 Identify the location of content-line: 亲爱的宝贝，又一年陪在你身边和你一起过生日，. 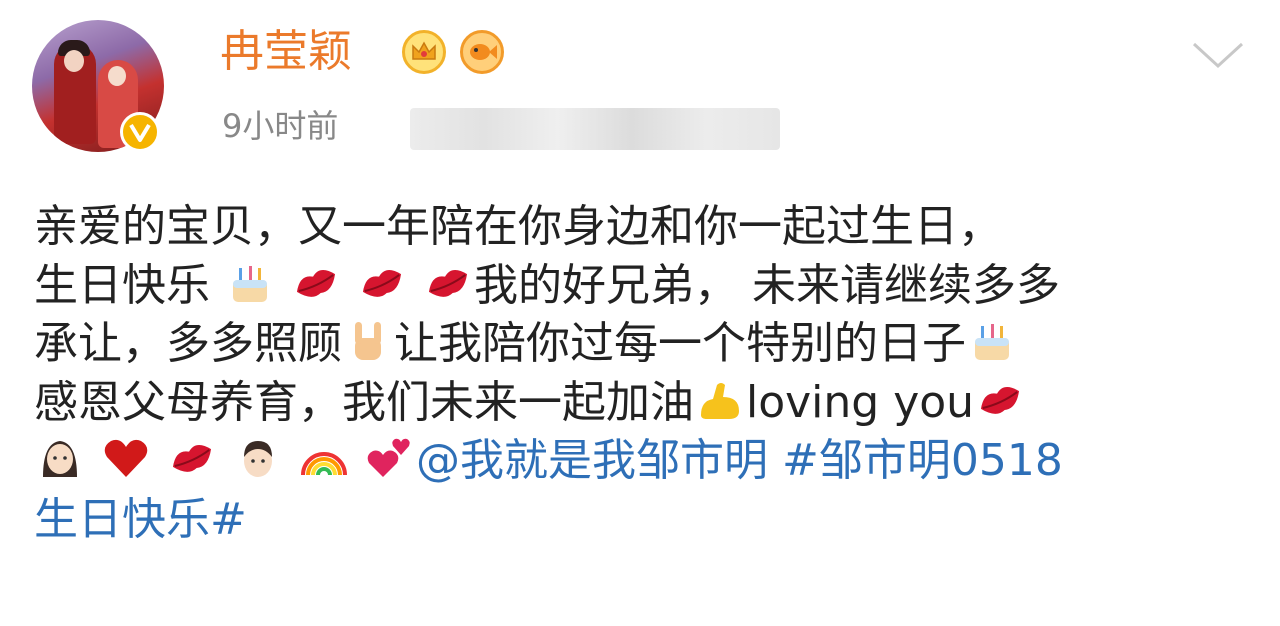
(518, 226).